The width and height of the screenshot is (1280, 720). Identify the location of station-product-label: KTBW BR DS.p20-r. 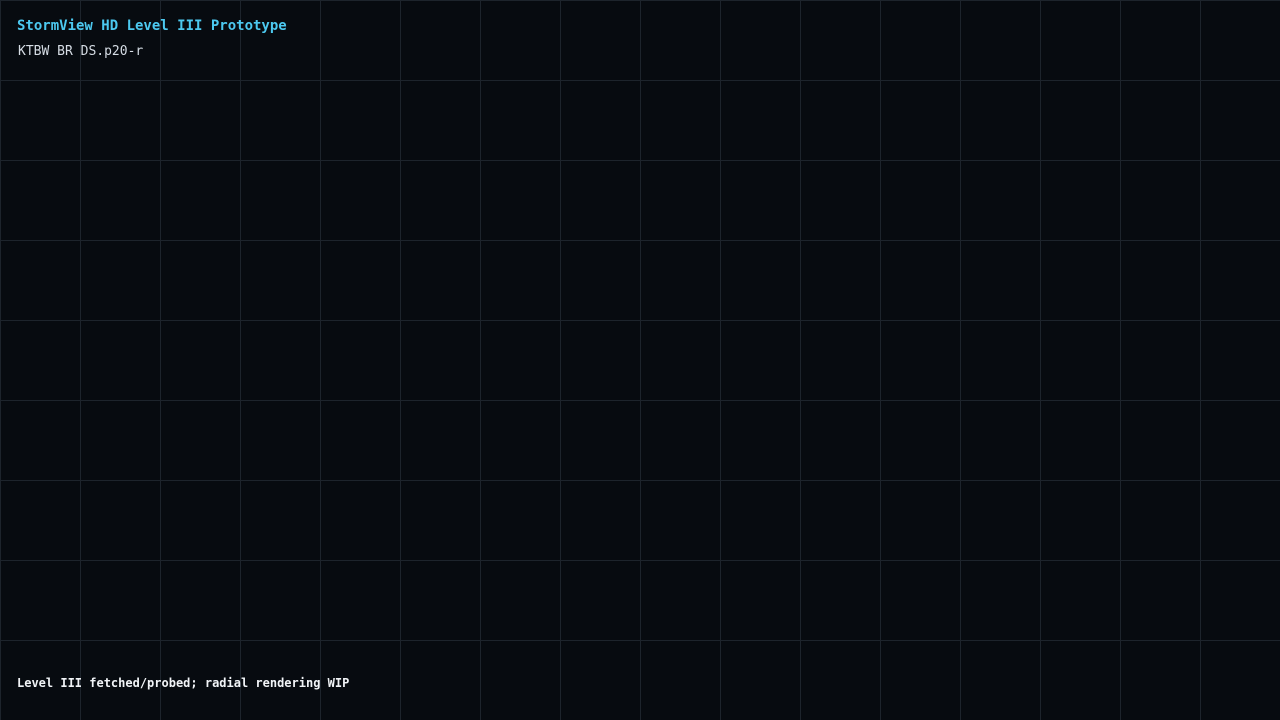
(81, 51).